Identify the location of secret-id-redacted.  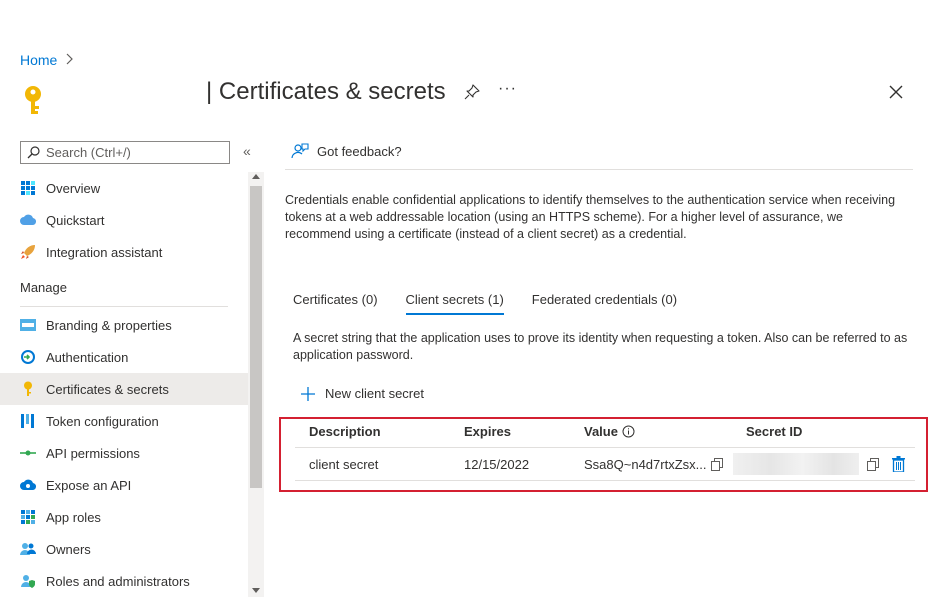
(796, 464).